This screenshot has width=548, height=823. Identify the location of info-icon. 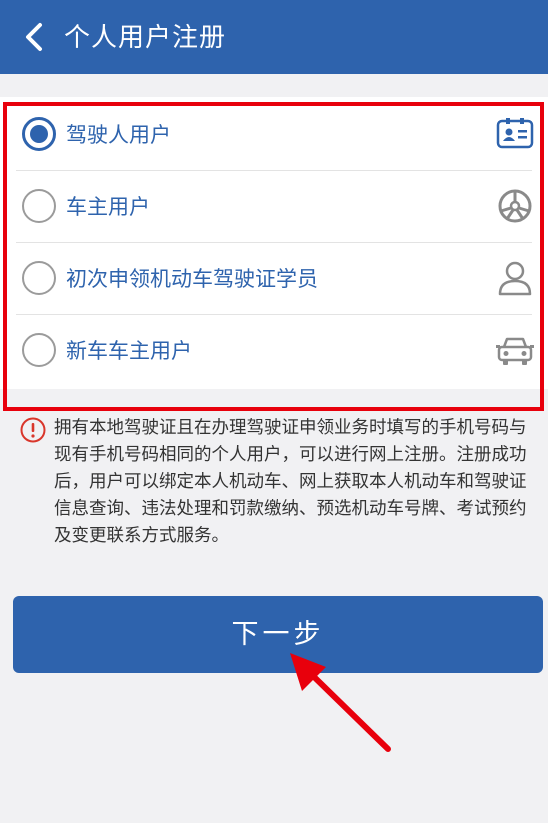
(33, 430).